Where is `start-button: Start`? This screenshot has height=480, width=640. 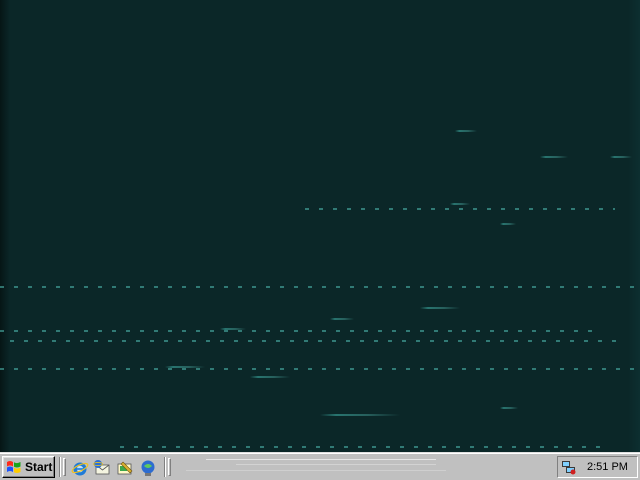 start-button: Start is located at coordinates (28, 467).